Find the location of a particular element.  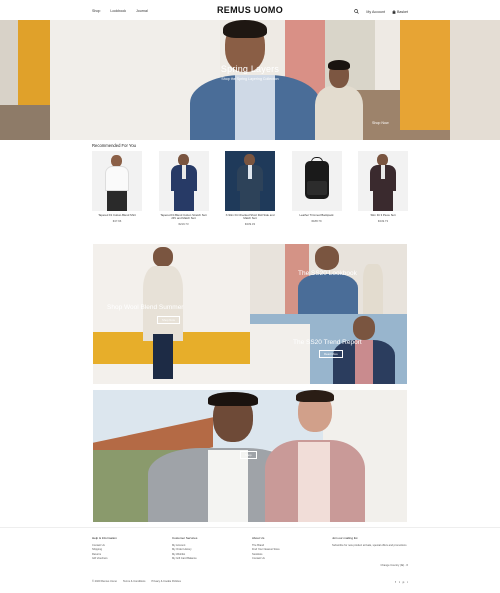

promo-trend-button: Read More is located at coordinates (331, 354).